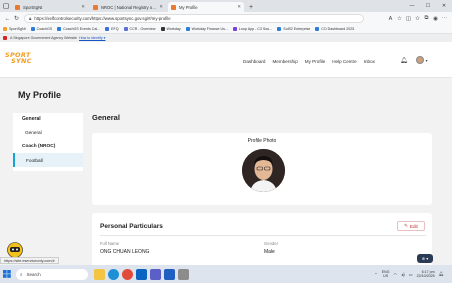 The width and height of the screenshot is (452, 283). I want to click on sidebar-item-football: Football, so click(48, 160).